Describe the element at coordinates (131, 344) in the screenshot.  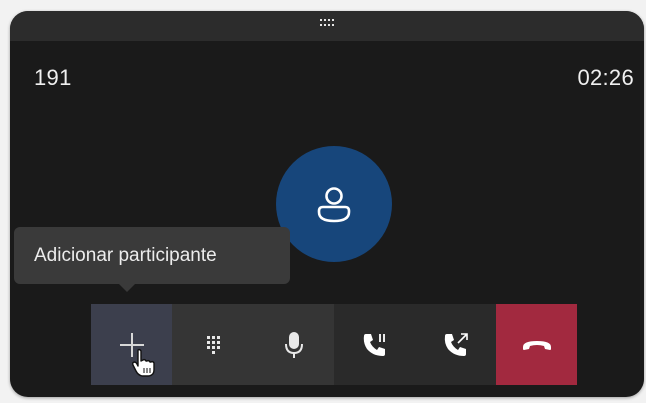
I see `add-participant-button` at that location.